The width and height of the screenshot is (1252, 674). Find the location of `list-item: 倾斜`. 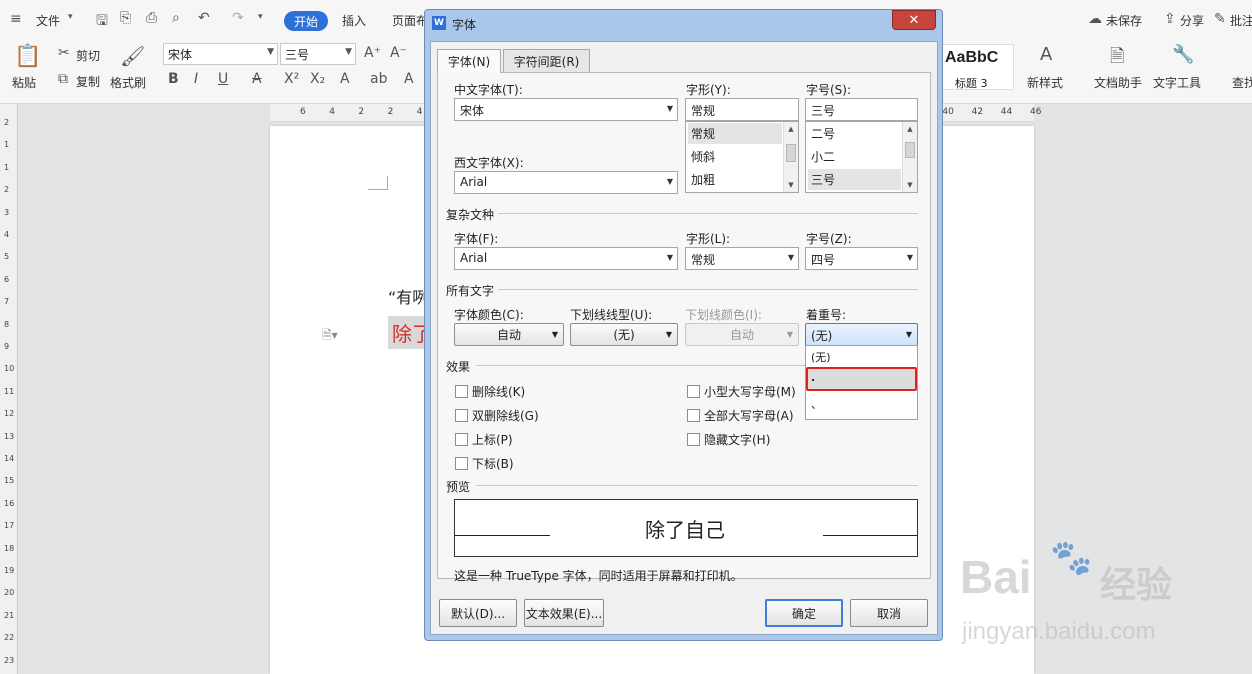

list-item: 倾斜 is located at coordinates (703, 156).